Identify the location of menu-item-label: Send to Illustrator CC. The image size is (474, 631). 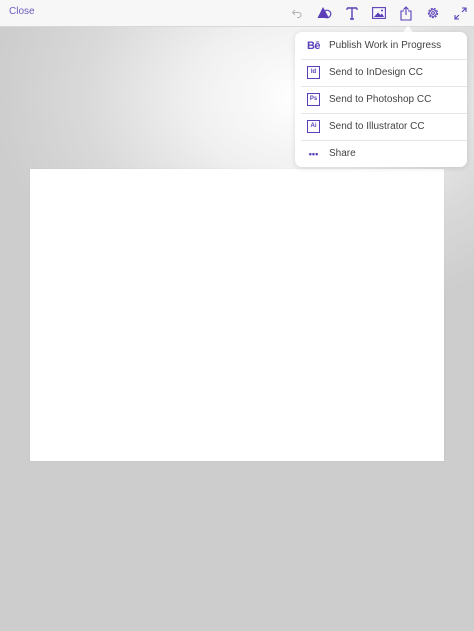
(377, 126).